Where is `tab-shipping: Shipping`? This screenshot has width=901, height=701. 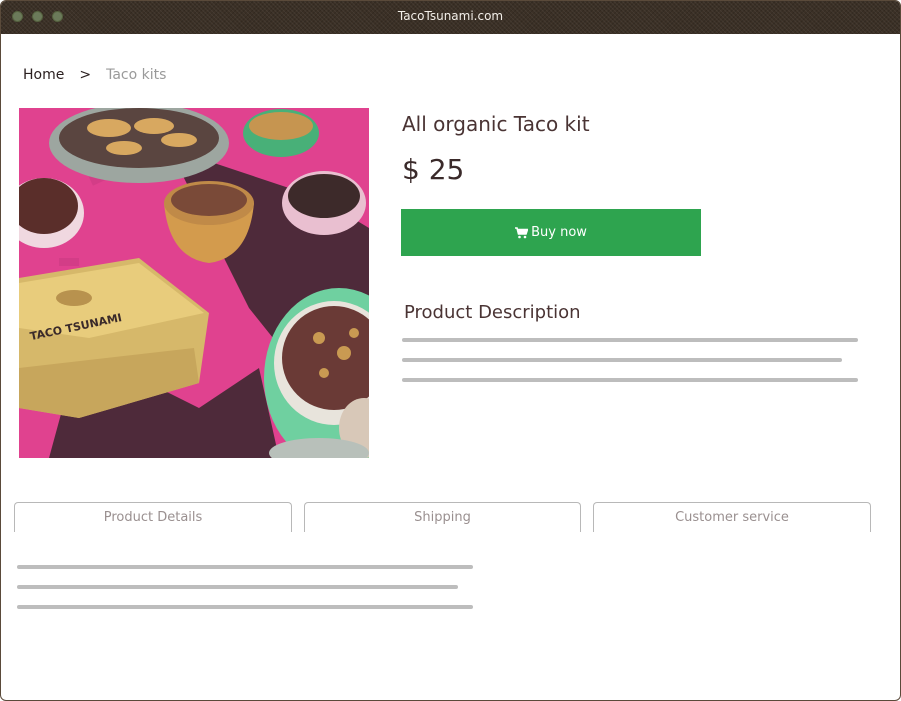 tab-shipping: Shipping is located at coordinates (442, 517).